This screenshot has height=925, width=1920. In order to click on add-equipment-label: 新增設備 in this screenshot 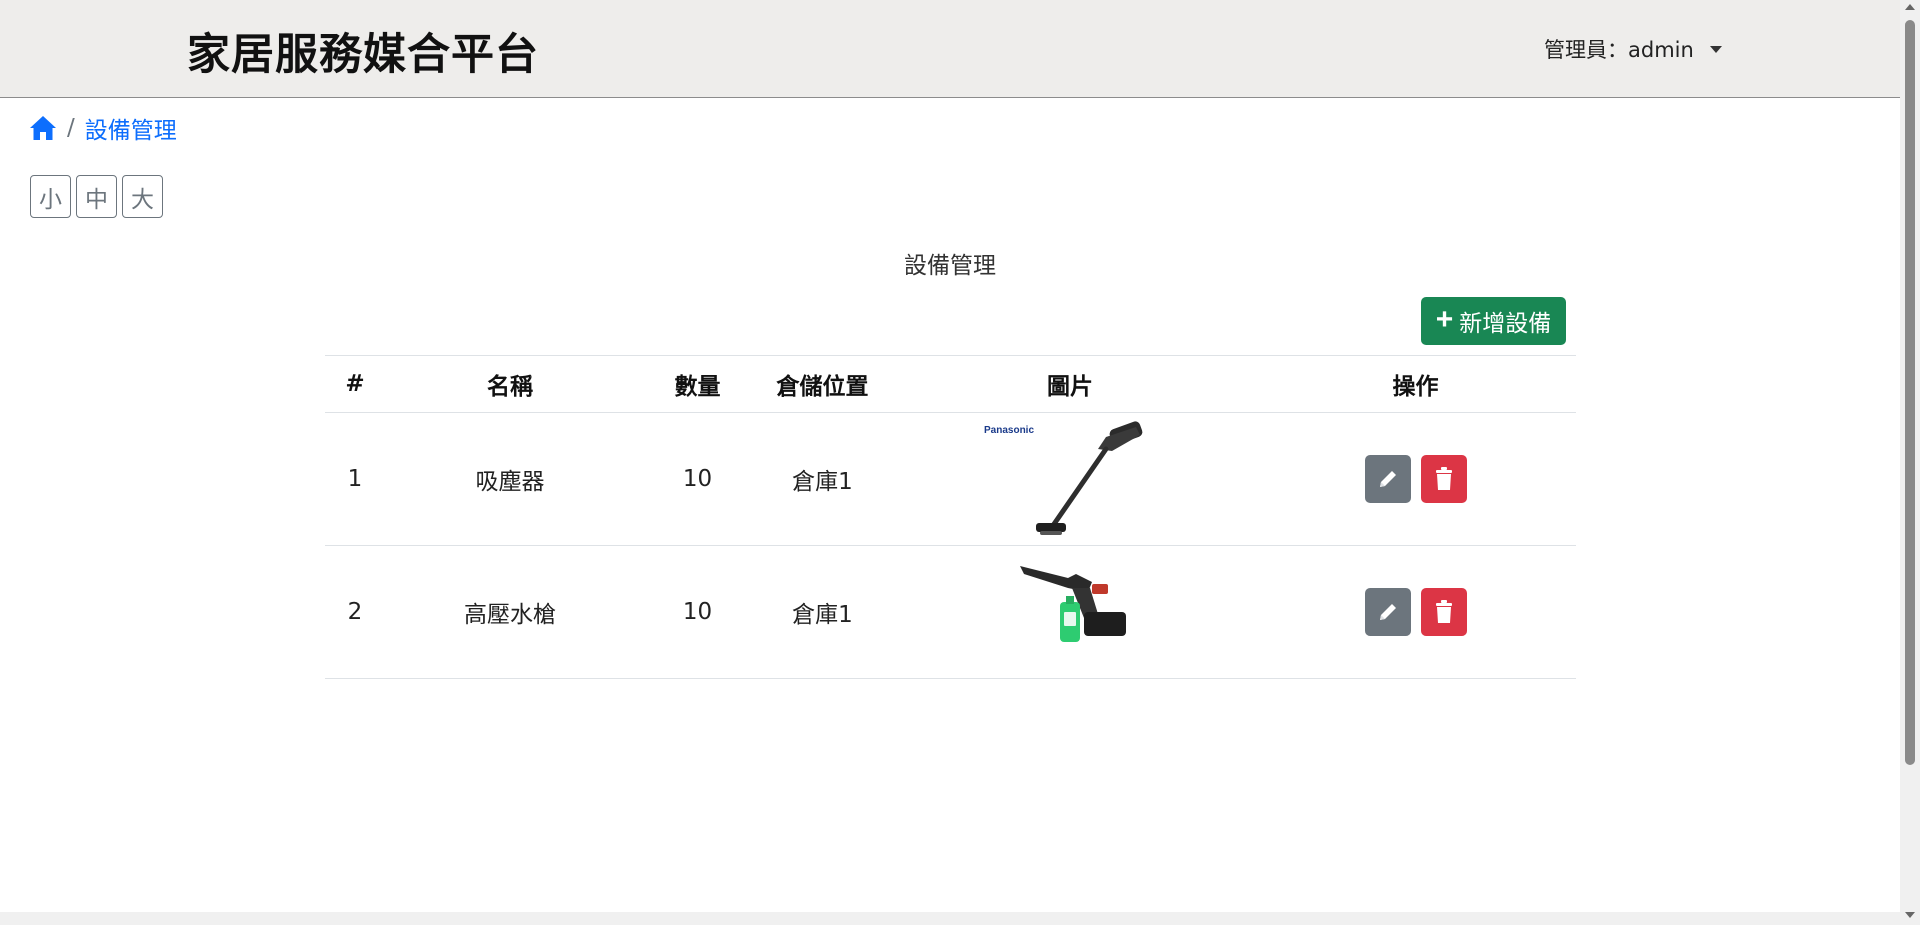, I will do `click(1505, 323)`.